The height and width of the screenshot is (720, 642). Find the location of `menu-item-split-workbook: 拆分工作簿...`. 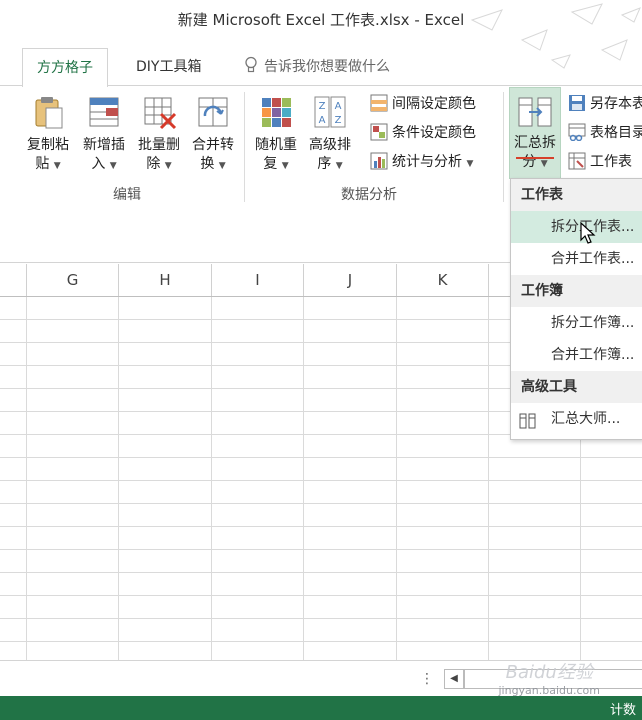

menu-item-split-workbook: 拆分工作簿... is located at coordinates (576, 323).